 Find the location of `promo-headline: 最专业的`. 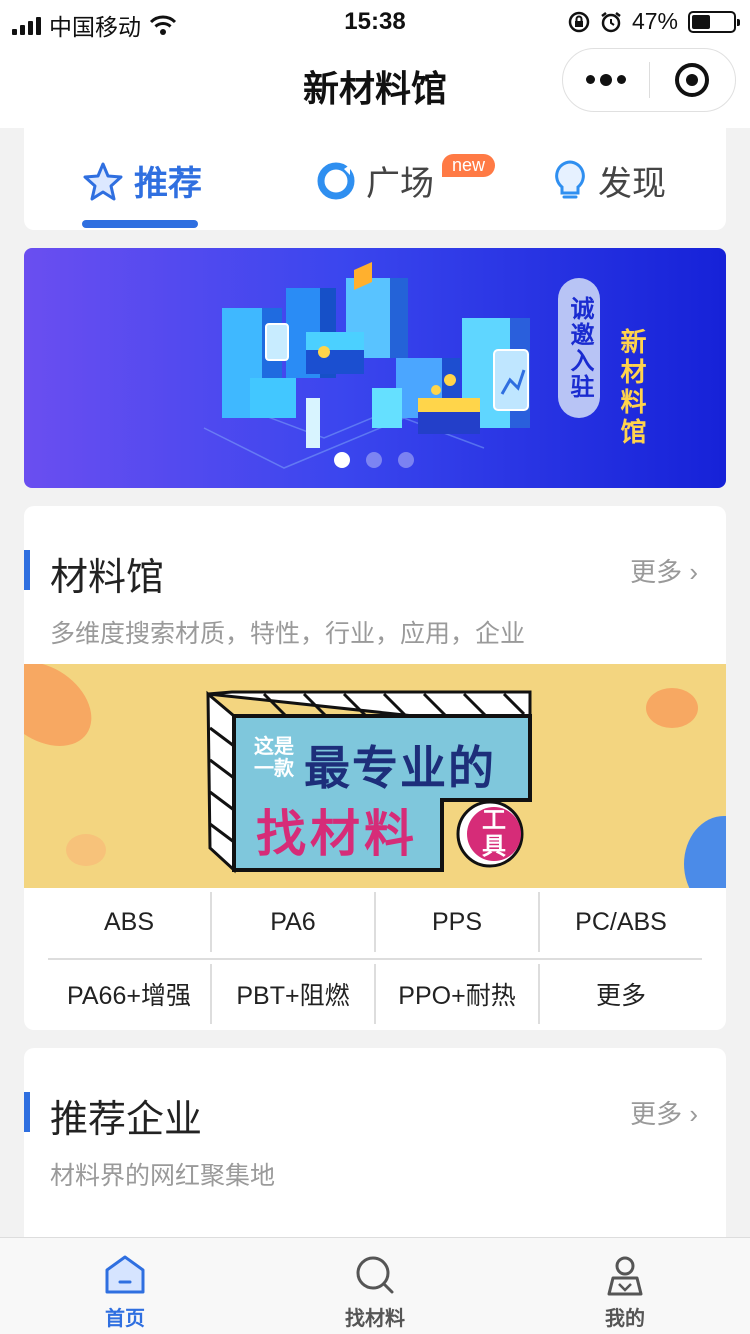

promo-headline: 最专业的 is located at coordinates (400, 768).